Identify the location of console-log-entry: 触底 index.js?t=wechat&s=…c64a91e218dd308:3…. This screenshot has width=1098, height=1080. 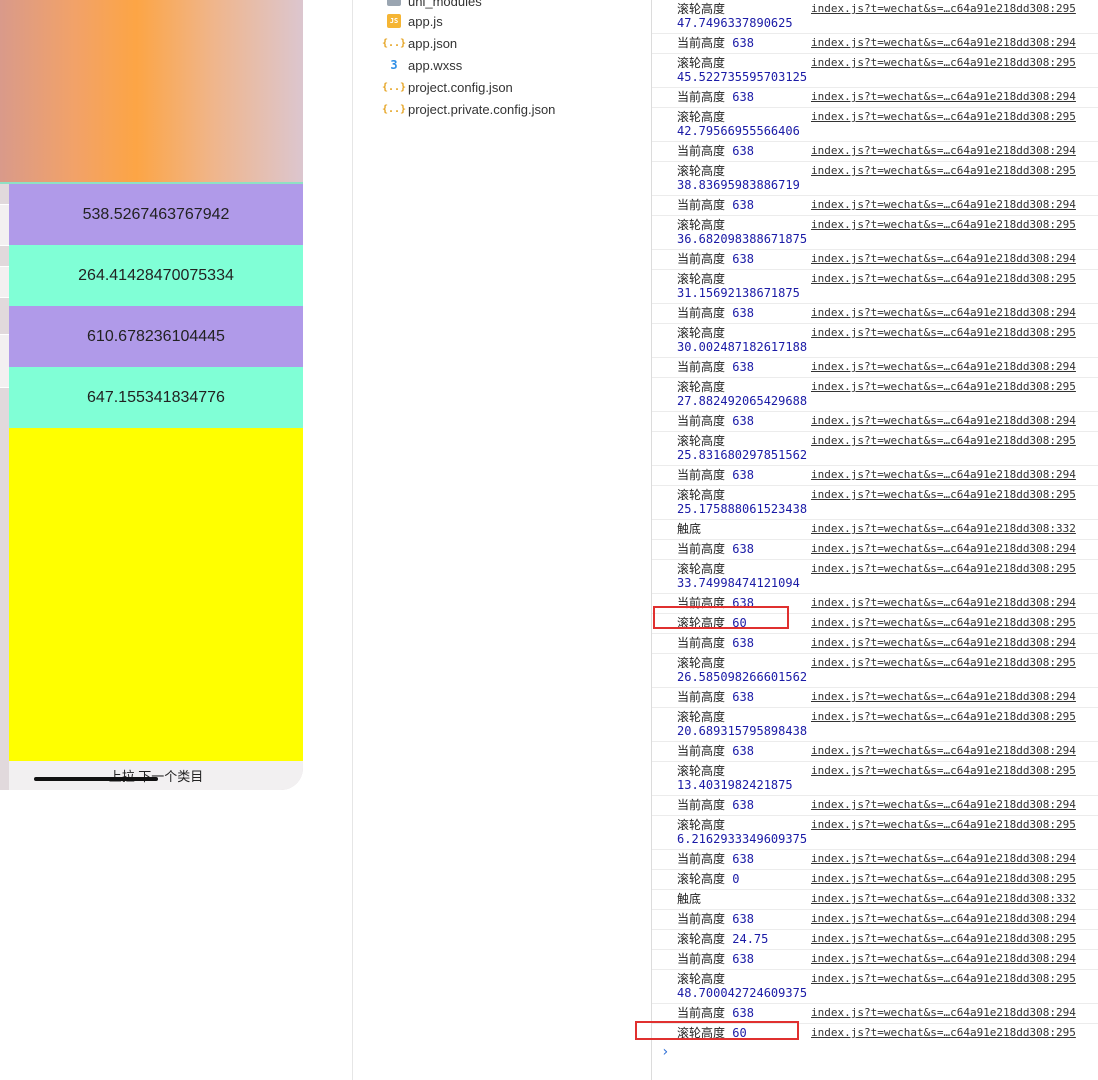
(875, 529).